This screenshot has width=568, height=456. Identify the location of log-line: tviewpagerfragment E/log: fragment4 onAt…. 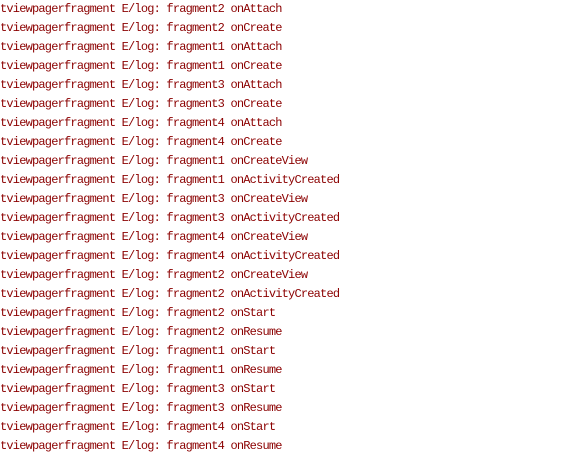
(141, 123).